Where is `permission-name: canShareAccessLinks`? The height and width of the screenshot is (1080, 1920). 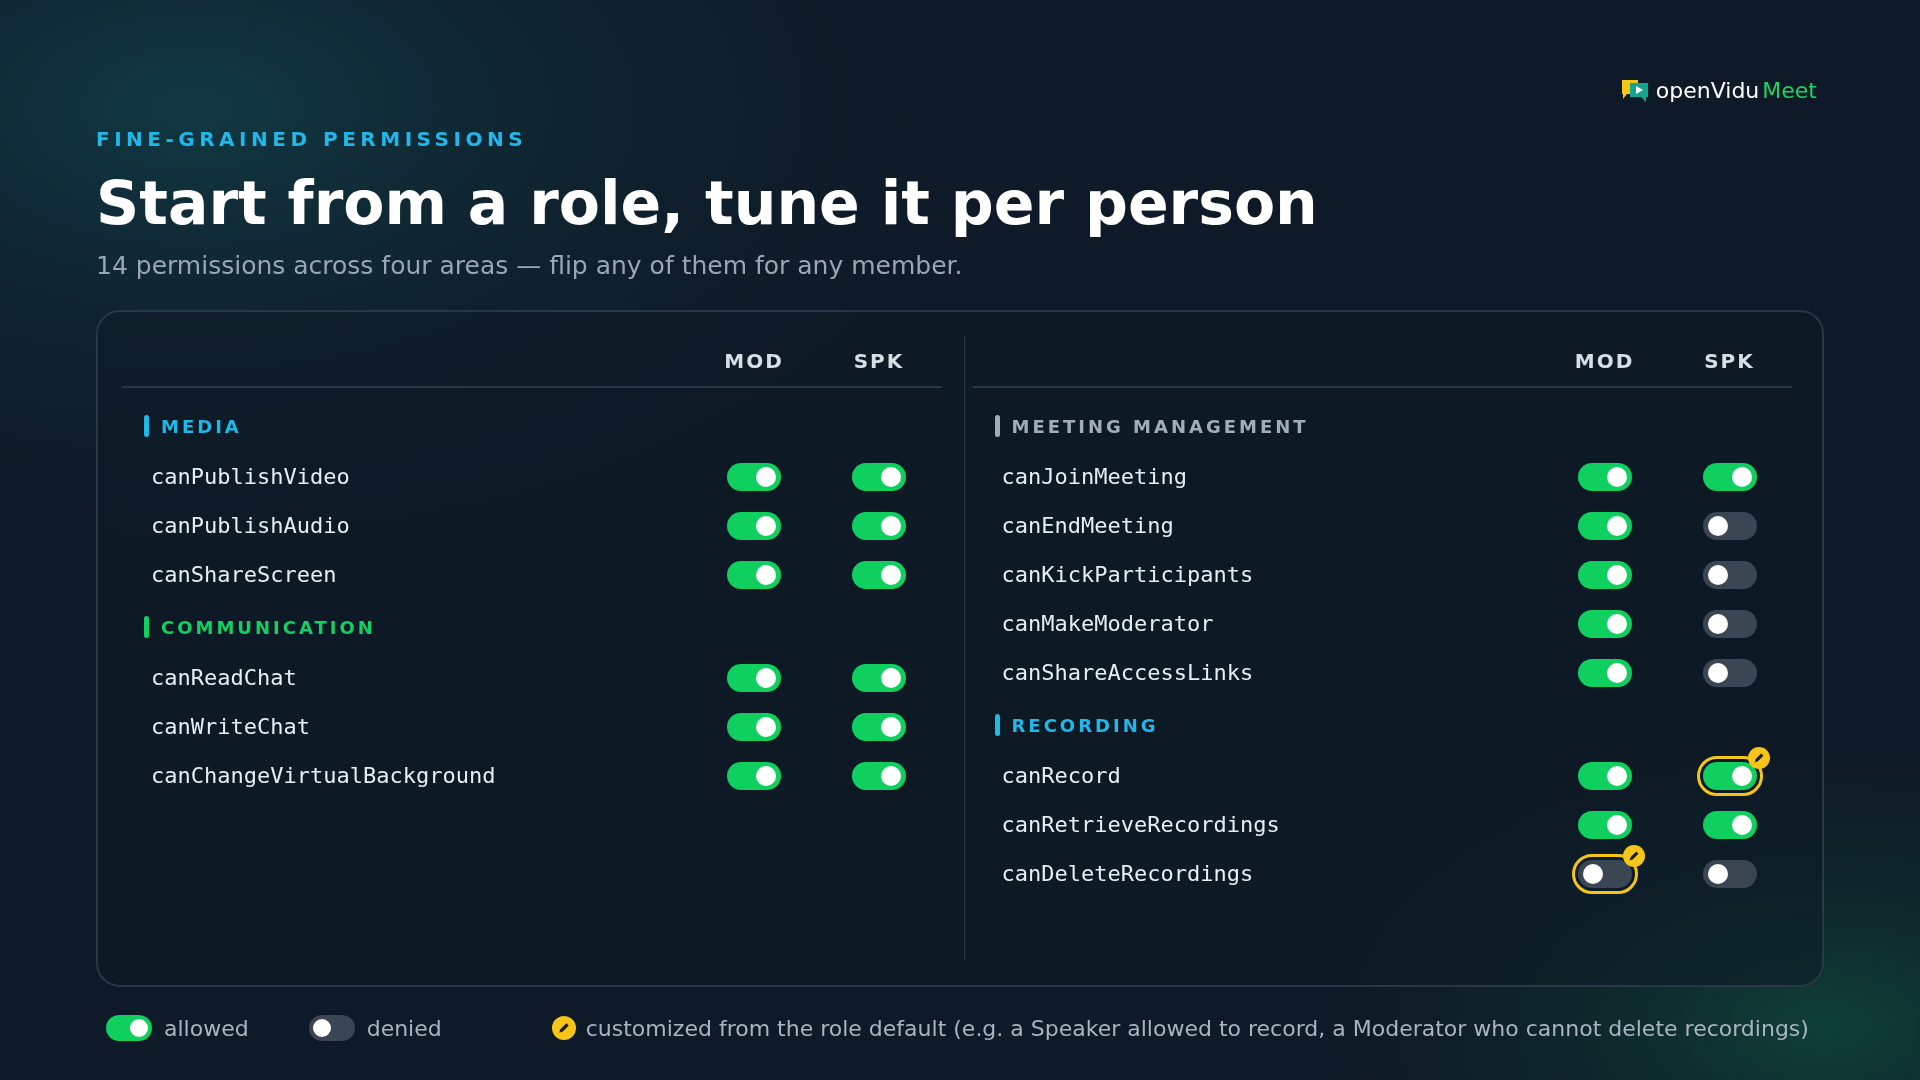 permission-name: canShareAccessLinks is located at coordinates (1127, 672).